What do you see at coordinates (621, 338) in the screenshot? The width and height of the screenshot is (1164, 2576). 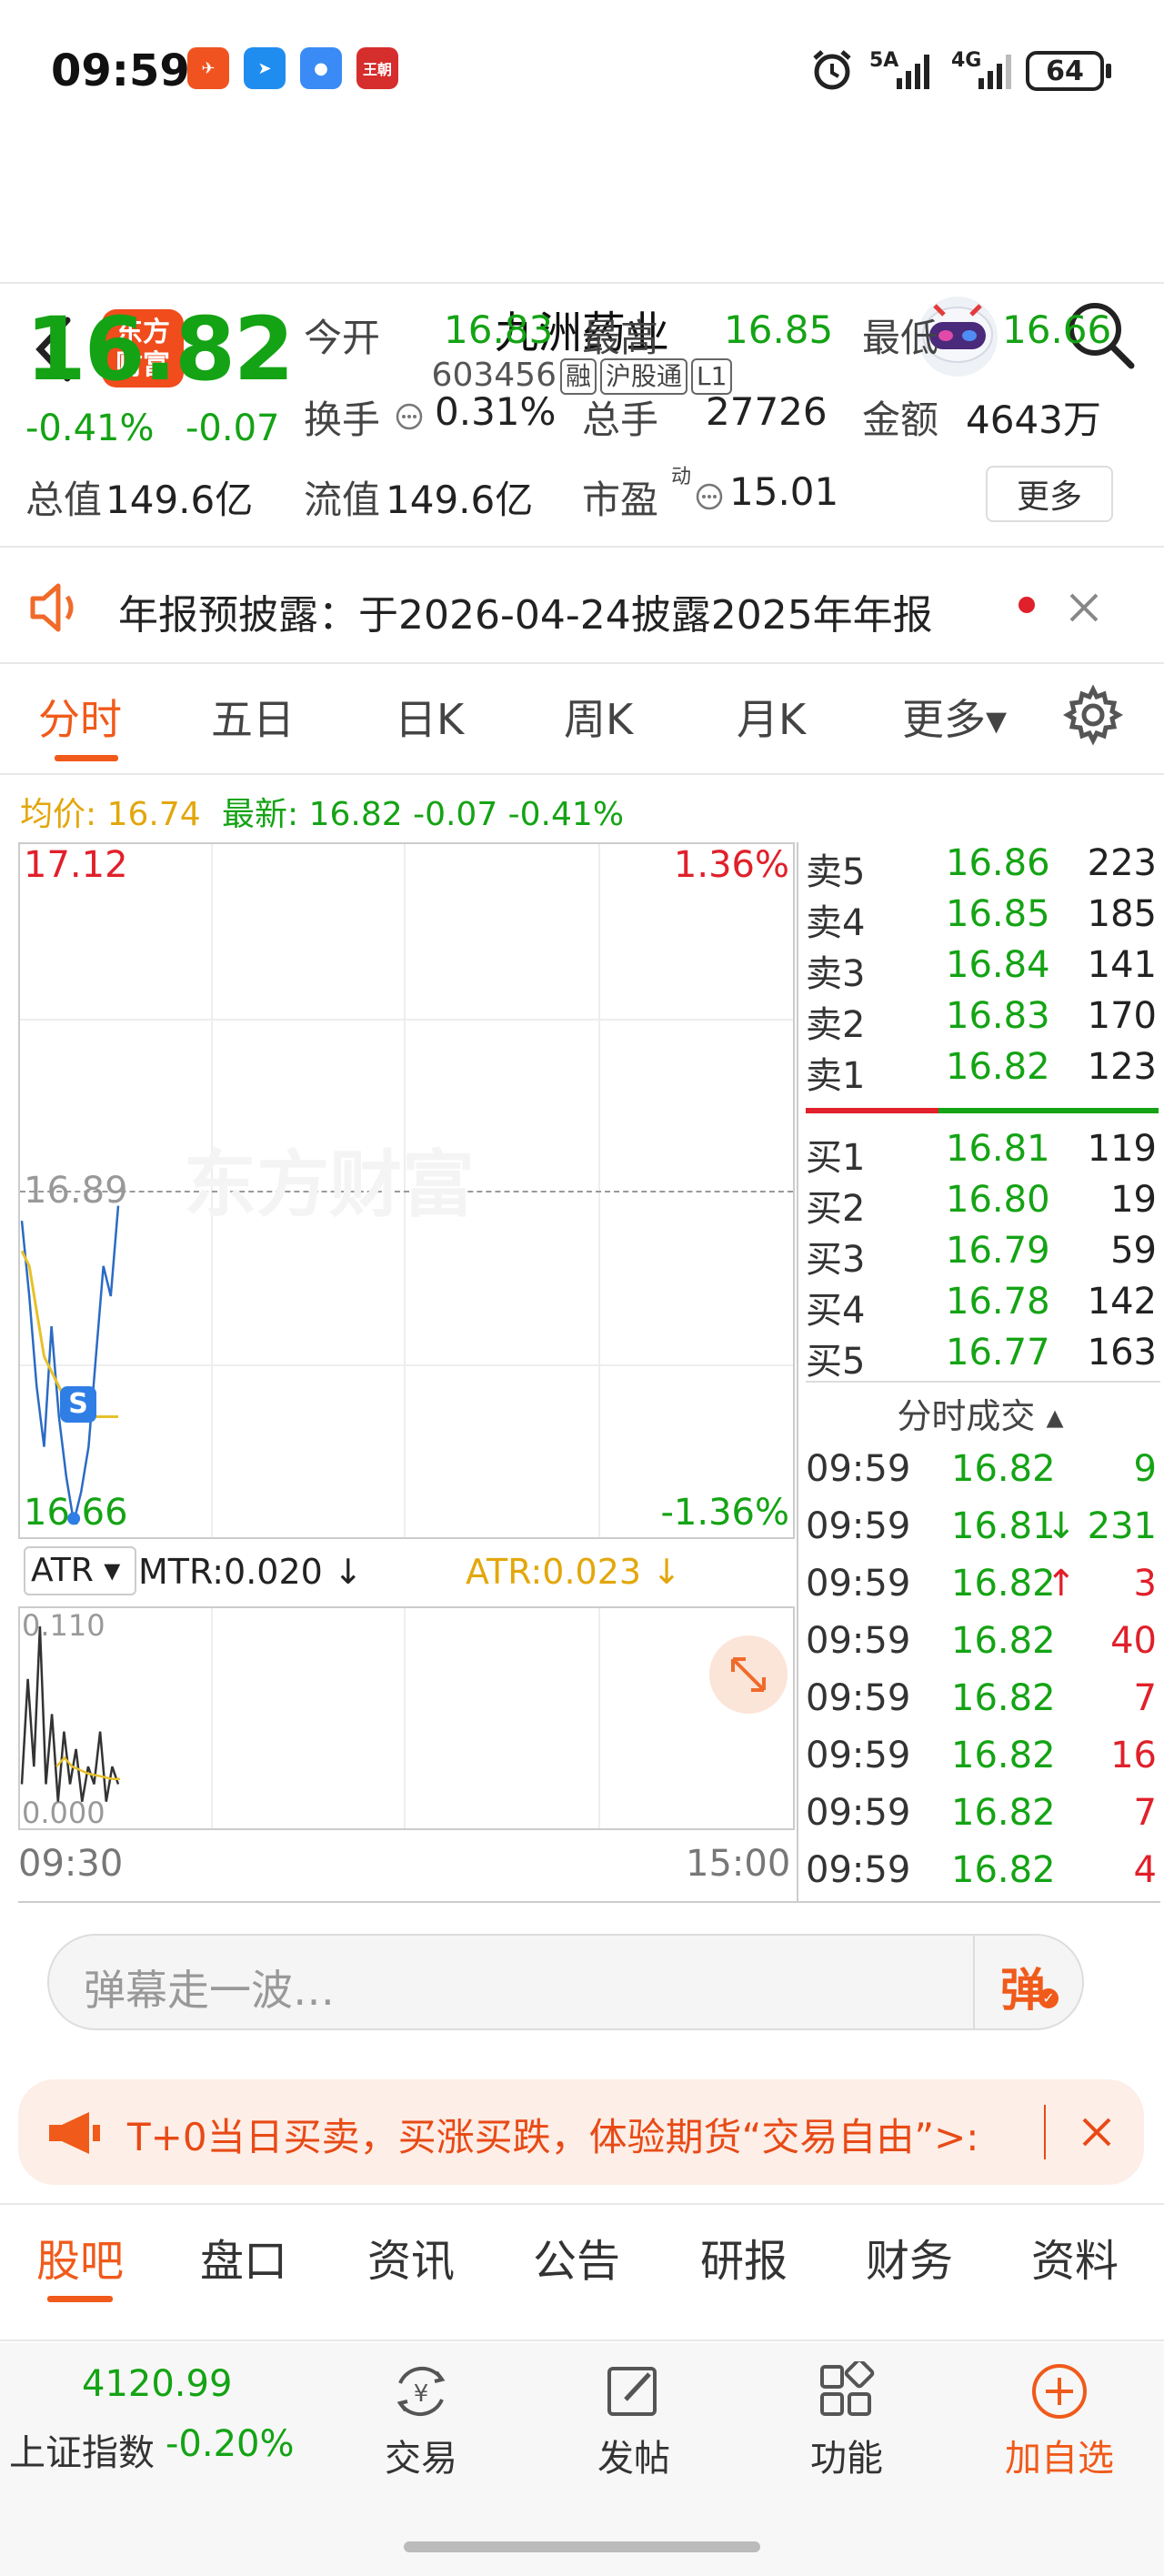 I see `high-label: 最高` at bounding box center [621, 338].